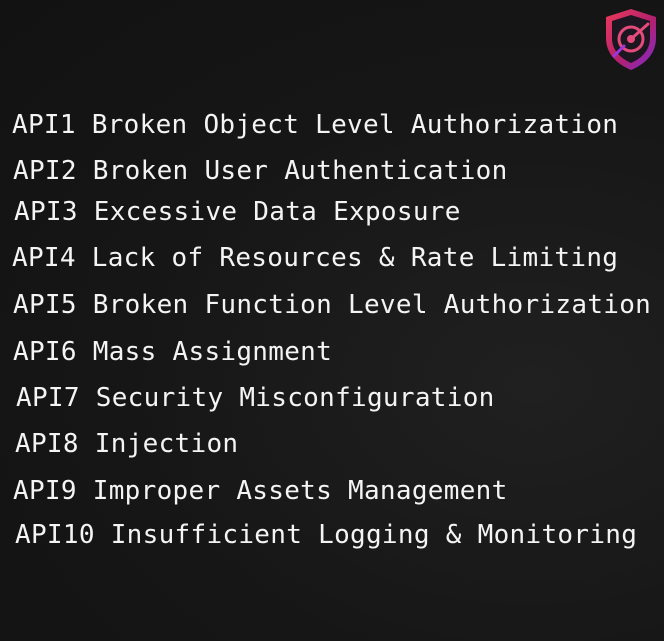  Describe the element at coordinates (173, 352) in the screenshot. I see `list-item-api6: API6 Mass Assignment` at that location.